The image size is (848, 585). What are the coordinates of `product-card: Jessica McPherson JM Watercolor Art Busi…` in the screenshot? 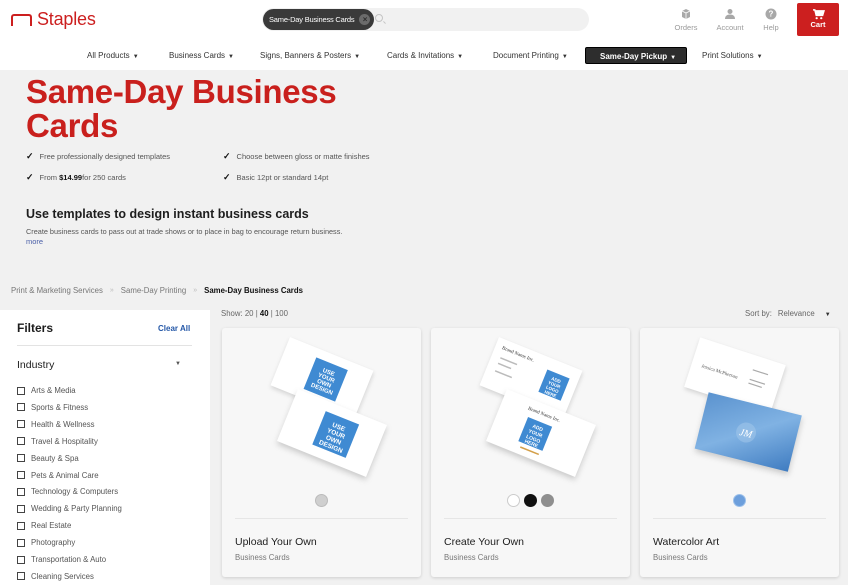 It's located at (739, 452).